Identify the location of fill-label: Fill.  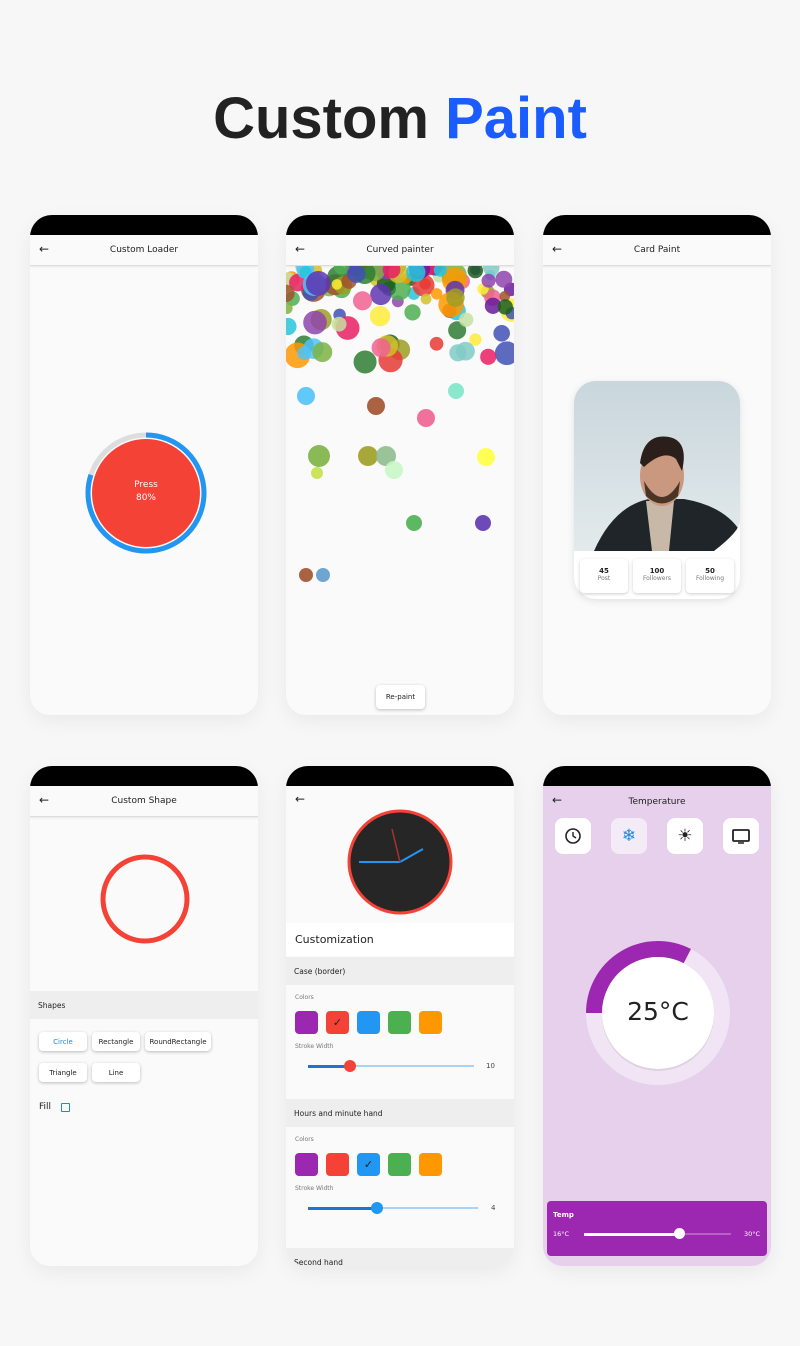
(45, 1107).